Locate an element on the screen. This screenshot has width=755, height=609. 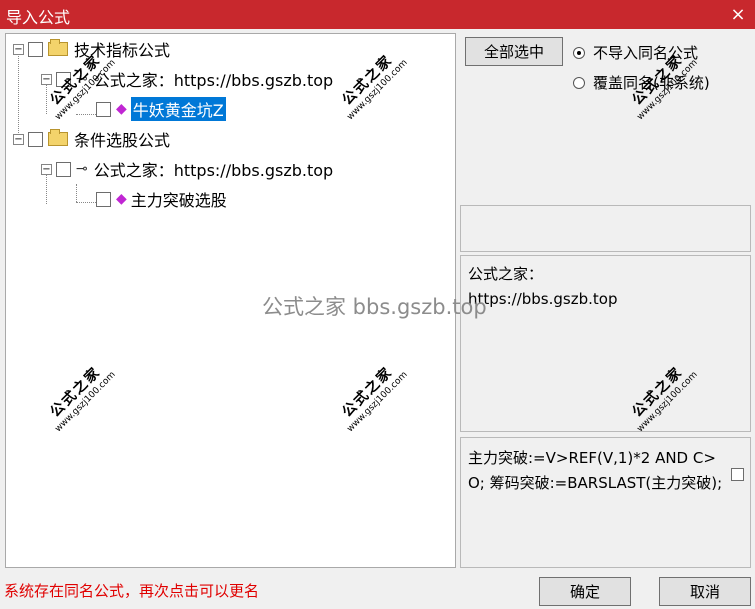
ok-button: 确定 is located at coordinates (585, 591).